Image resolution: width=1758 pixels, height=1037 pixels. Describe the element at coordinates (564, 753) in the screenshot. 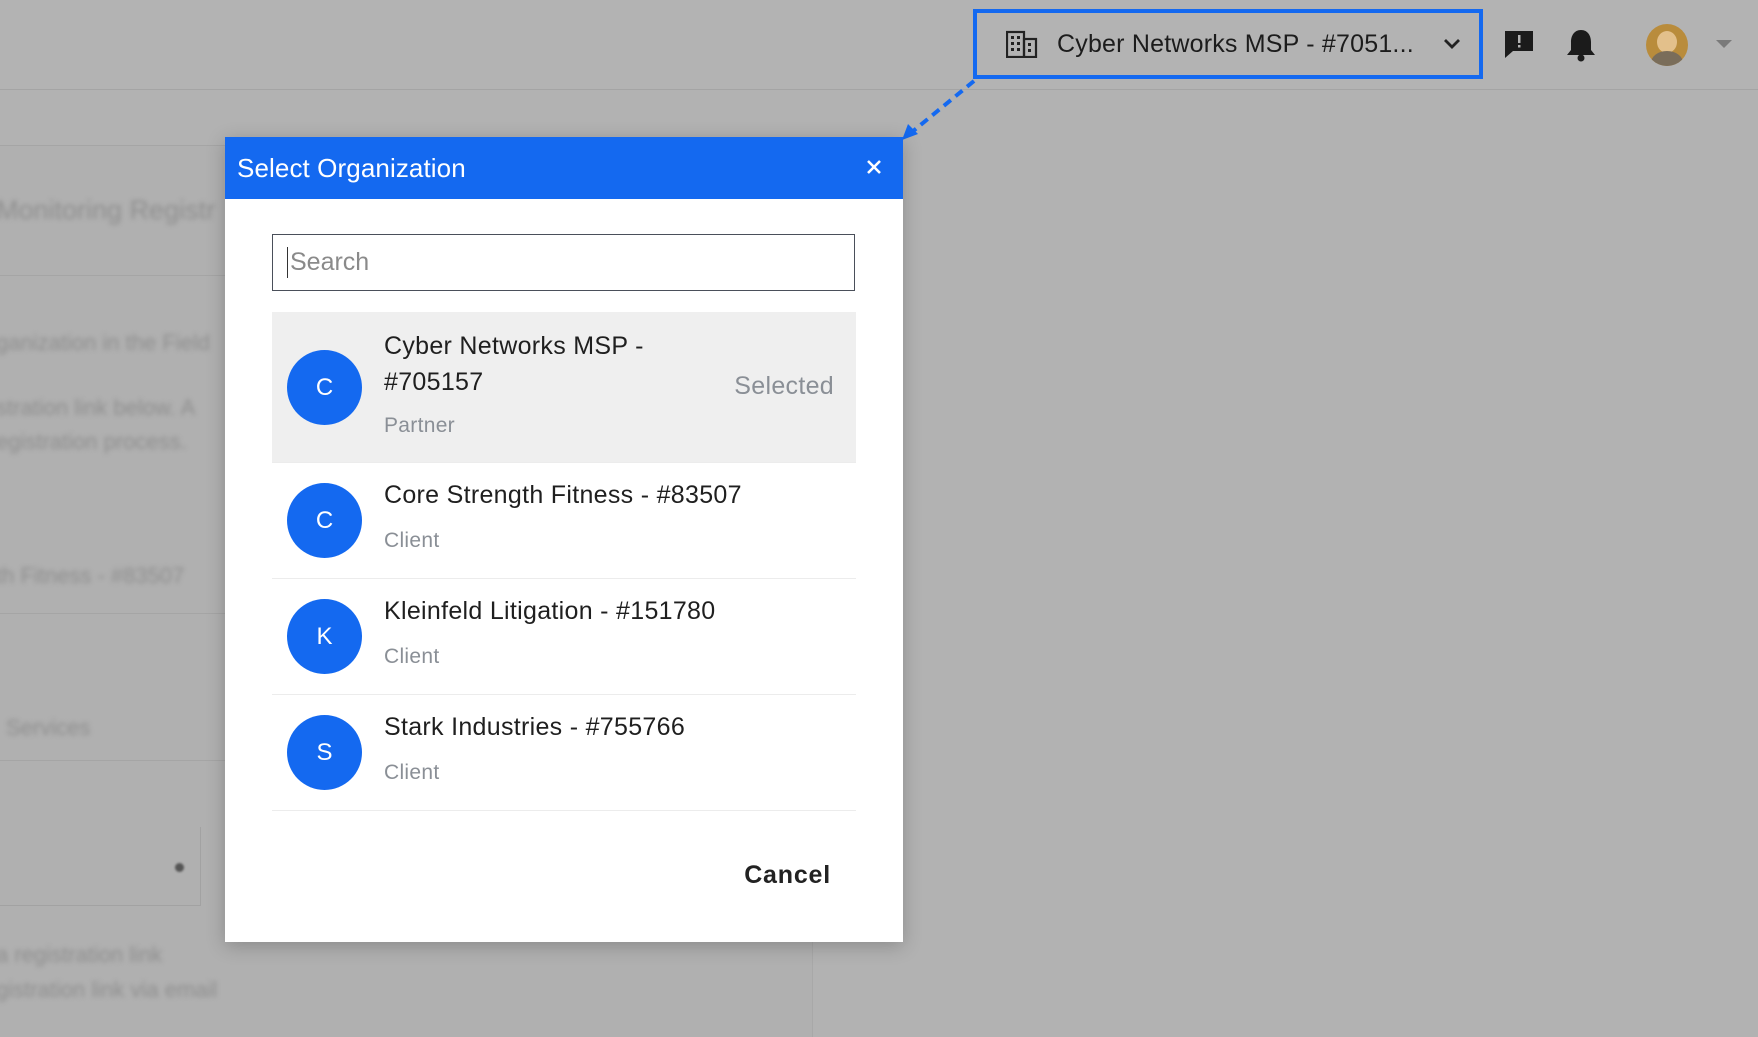

I see `organization-item: S Stark Industries - #755766 Client` at that location.